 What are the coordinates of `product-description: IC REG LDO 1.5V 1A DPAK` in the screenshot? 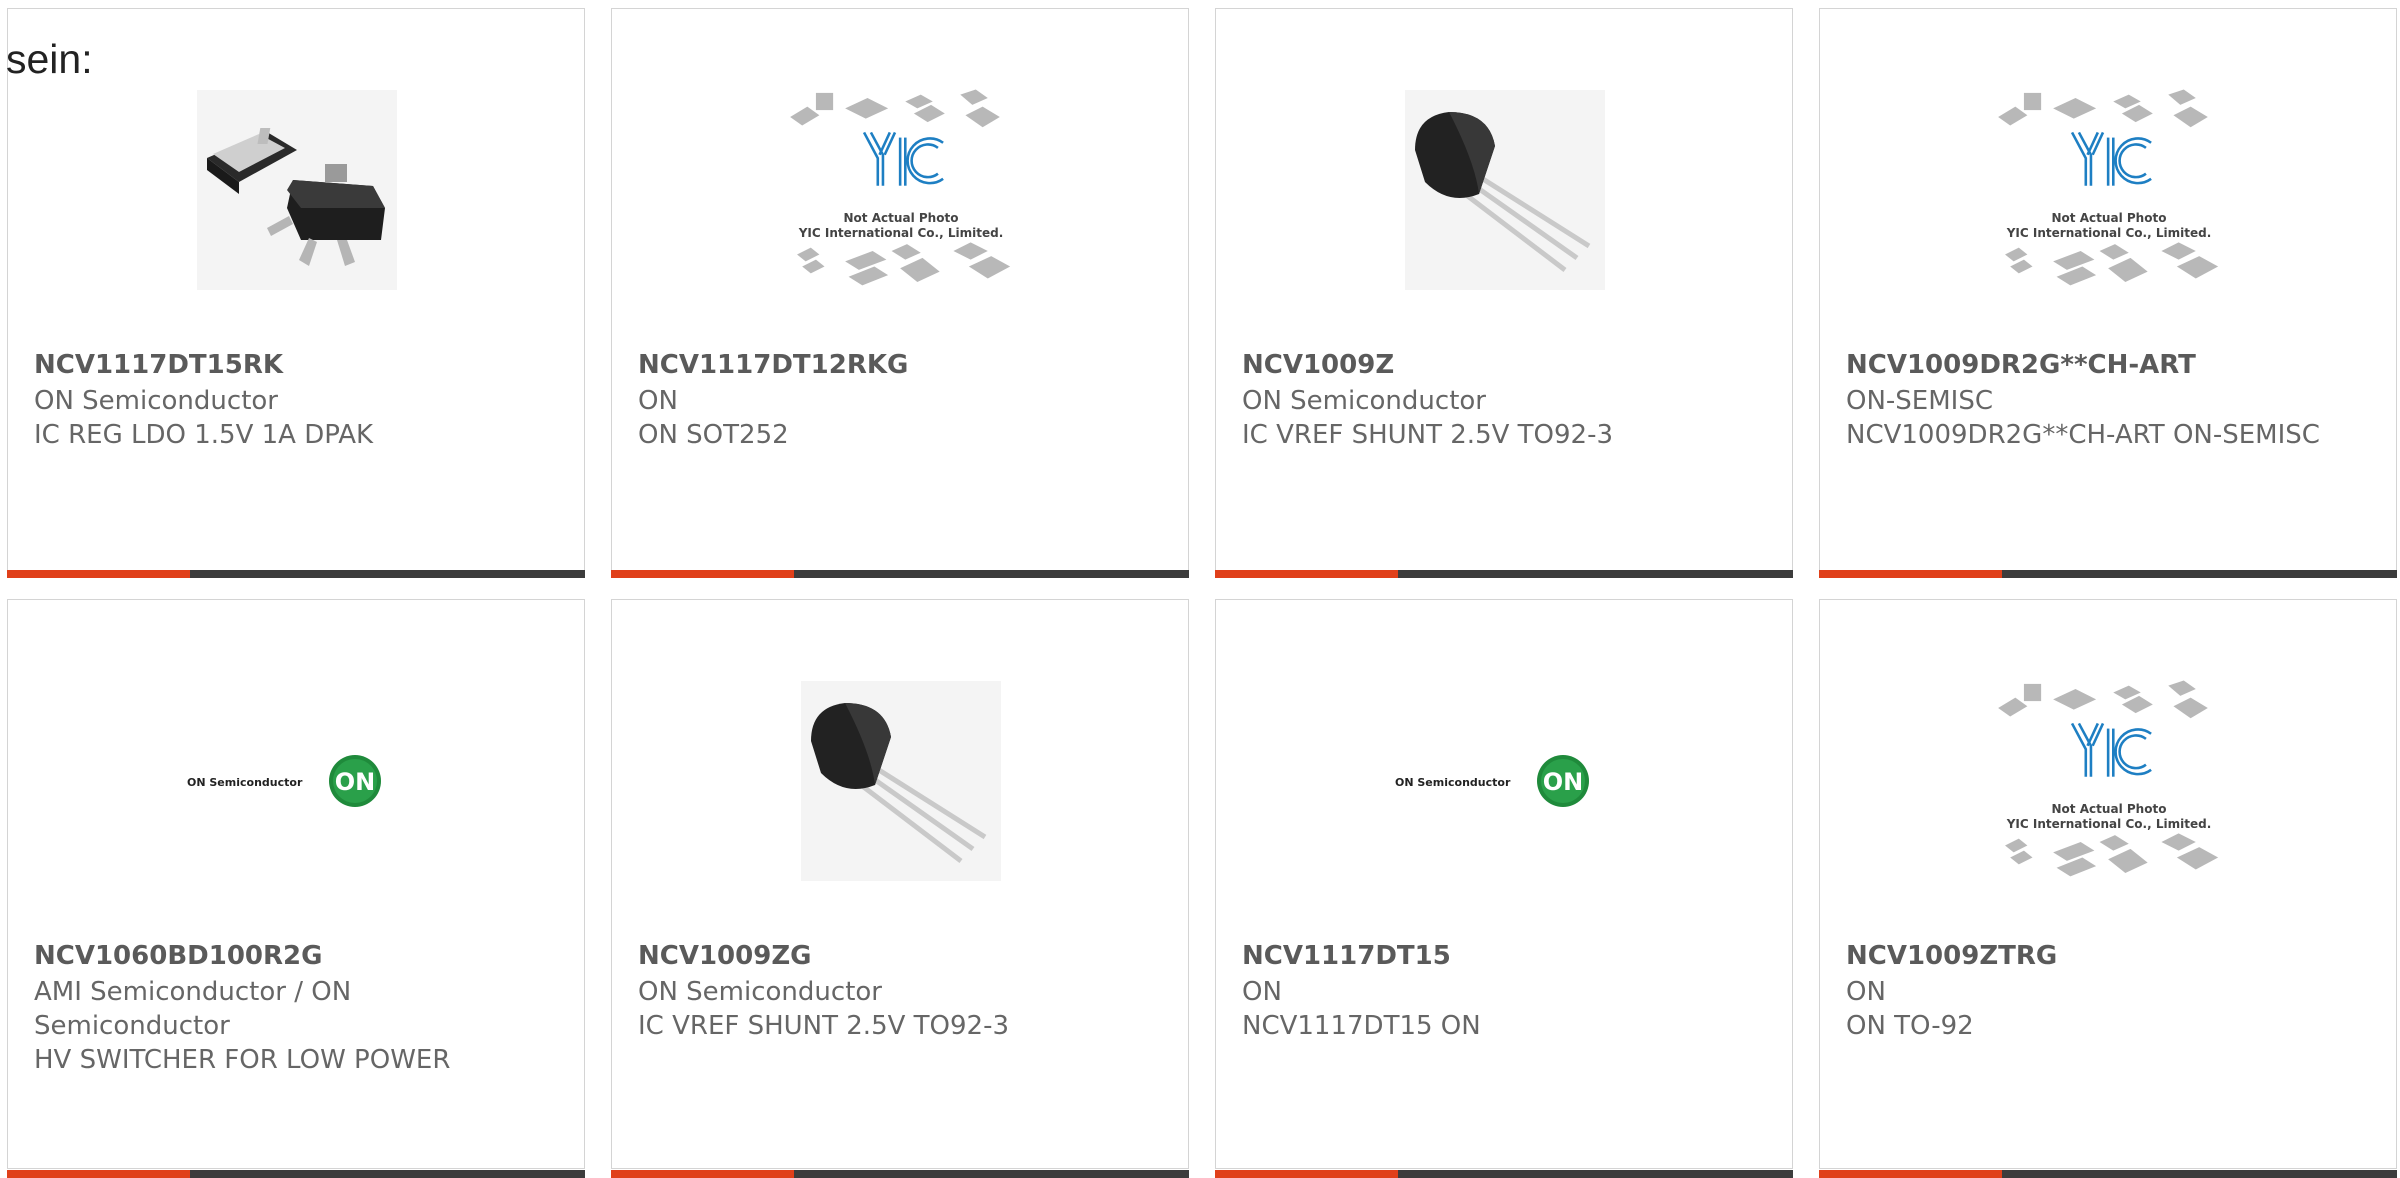 It's located at (204, 435).